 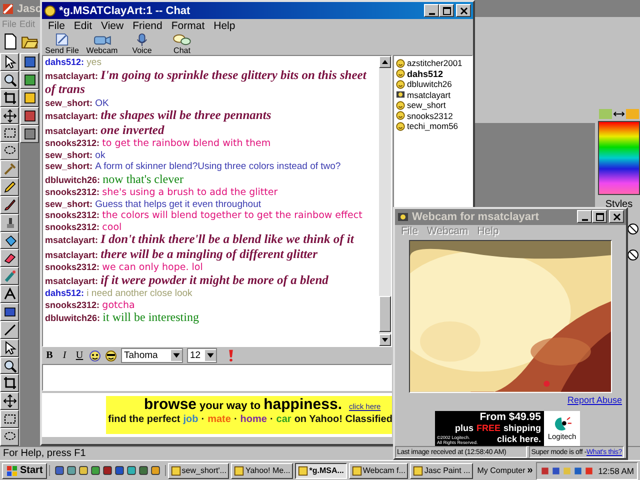 What do you see at coordinates (343, 419) in the screenshot?
I see `ad-text: on Yahoo! Classified` at bounding box center [343, 419].